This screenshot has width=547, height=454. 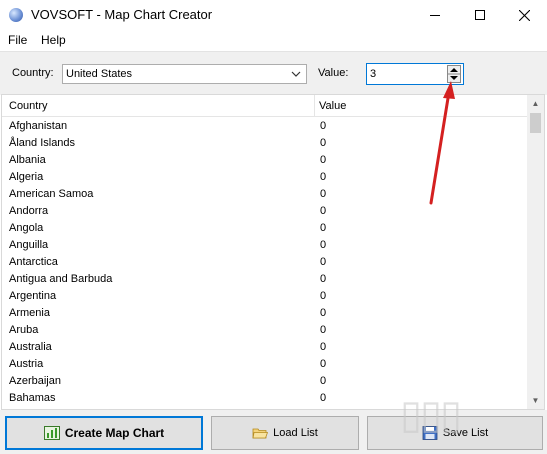 I want to click on spin-up-down-icon, so click(x=454, y=74).